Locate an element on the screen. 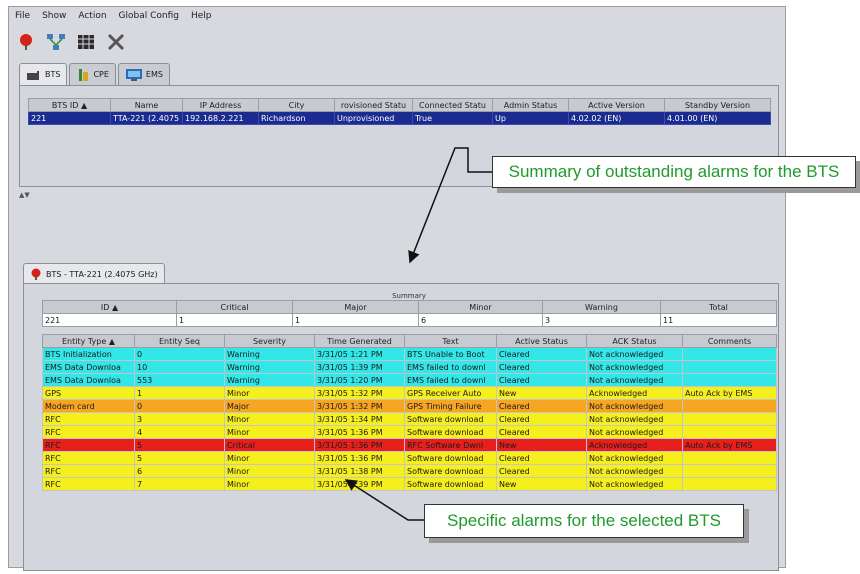 This screenshot has width=860, height=574. summary-callout-leader is located at coordinates (450, 205).